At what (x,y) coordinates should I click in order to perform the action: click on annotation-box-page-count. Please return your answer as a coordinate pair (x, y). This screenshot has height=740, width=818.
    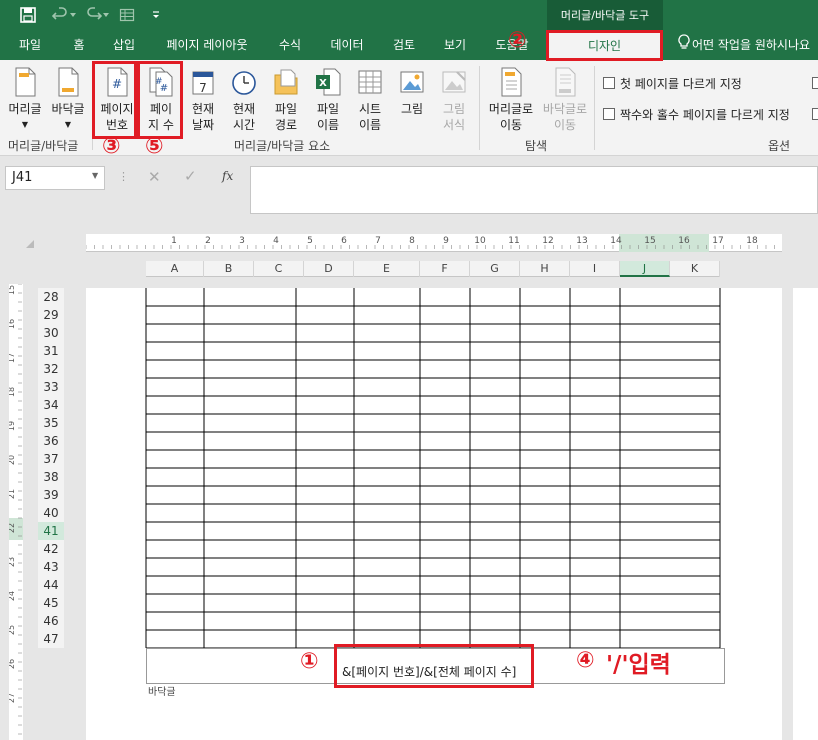
    Looking at the image, I should click on (160, 100).